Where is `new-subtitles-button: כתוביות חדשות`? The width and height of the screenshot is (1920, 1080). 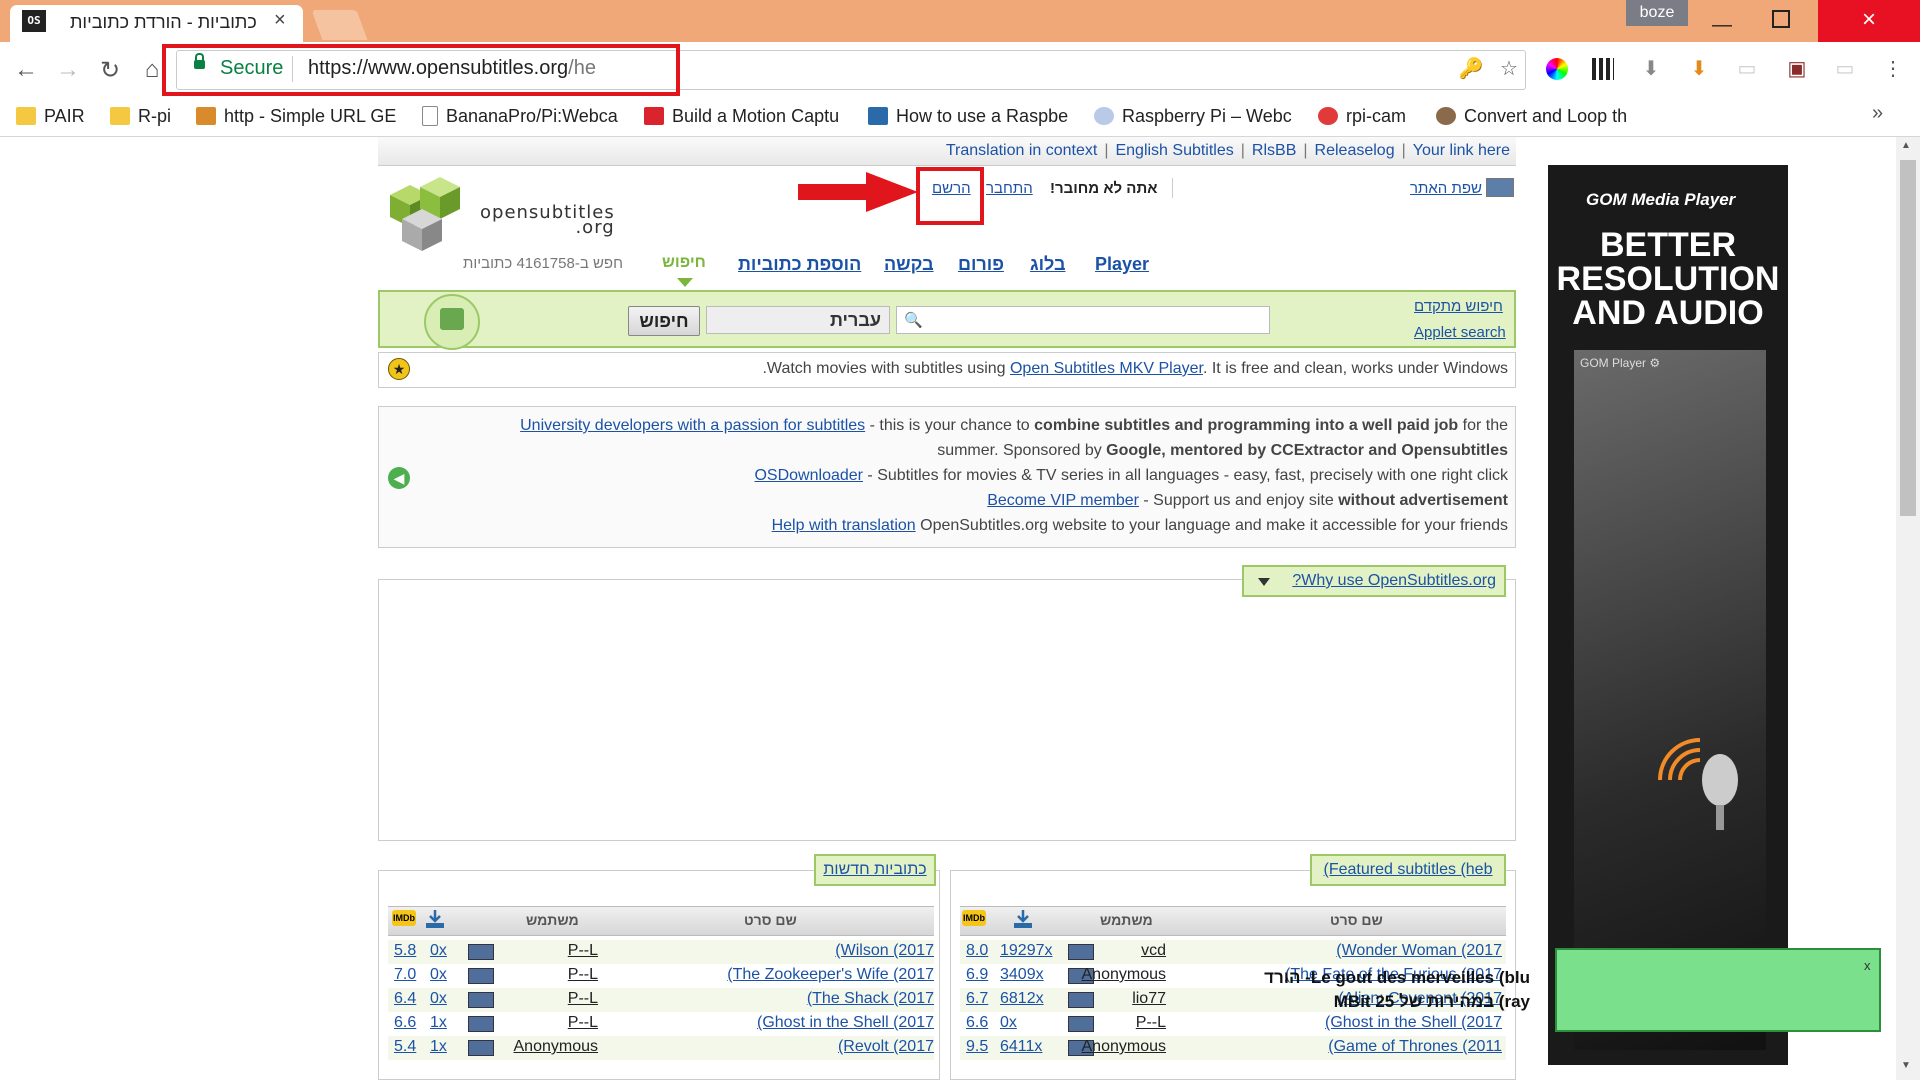
new-subtitles-button: כתוביות חדשות is located at coordinates (875, 870).